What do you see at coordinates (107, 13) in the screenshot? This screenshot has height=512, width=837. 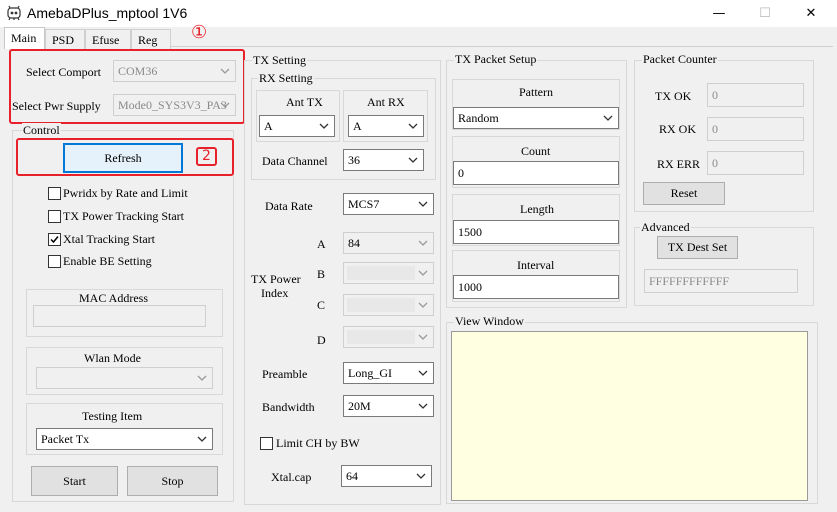 I see `window-title: AmebaDPlus_mptool 1V6` at bounding box center [107, 13].